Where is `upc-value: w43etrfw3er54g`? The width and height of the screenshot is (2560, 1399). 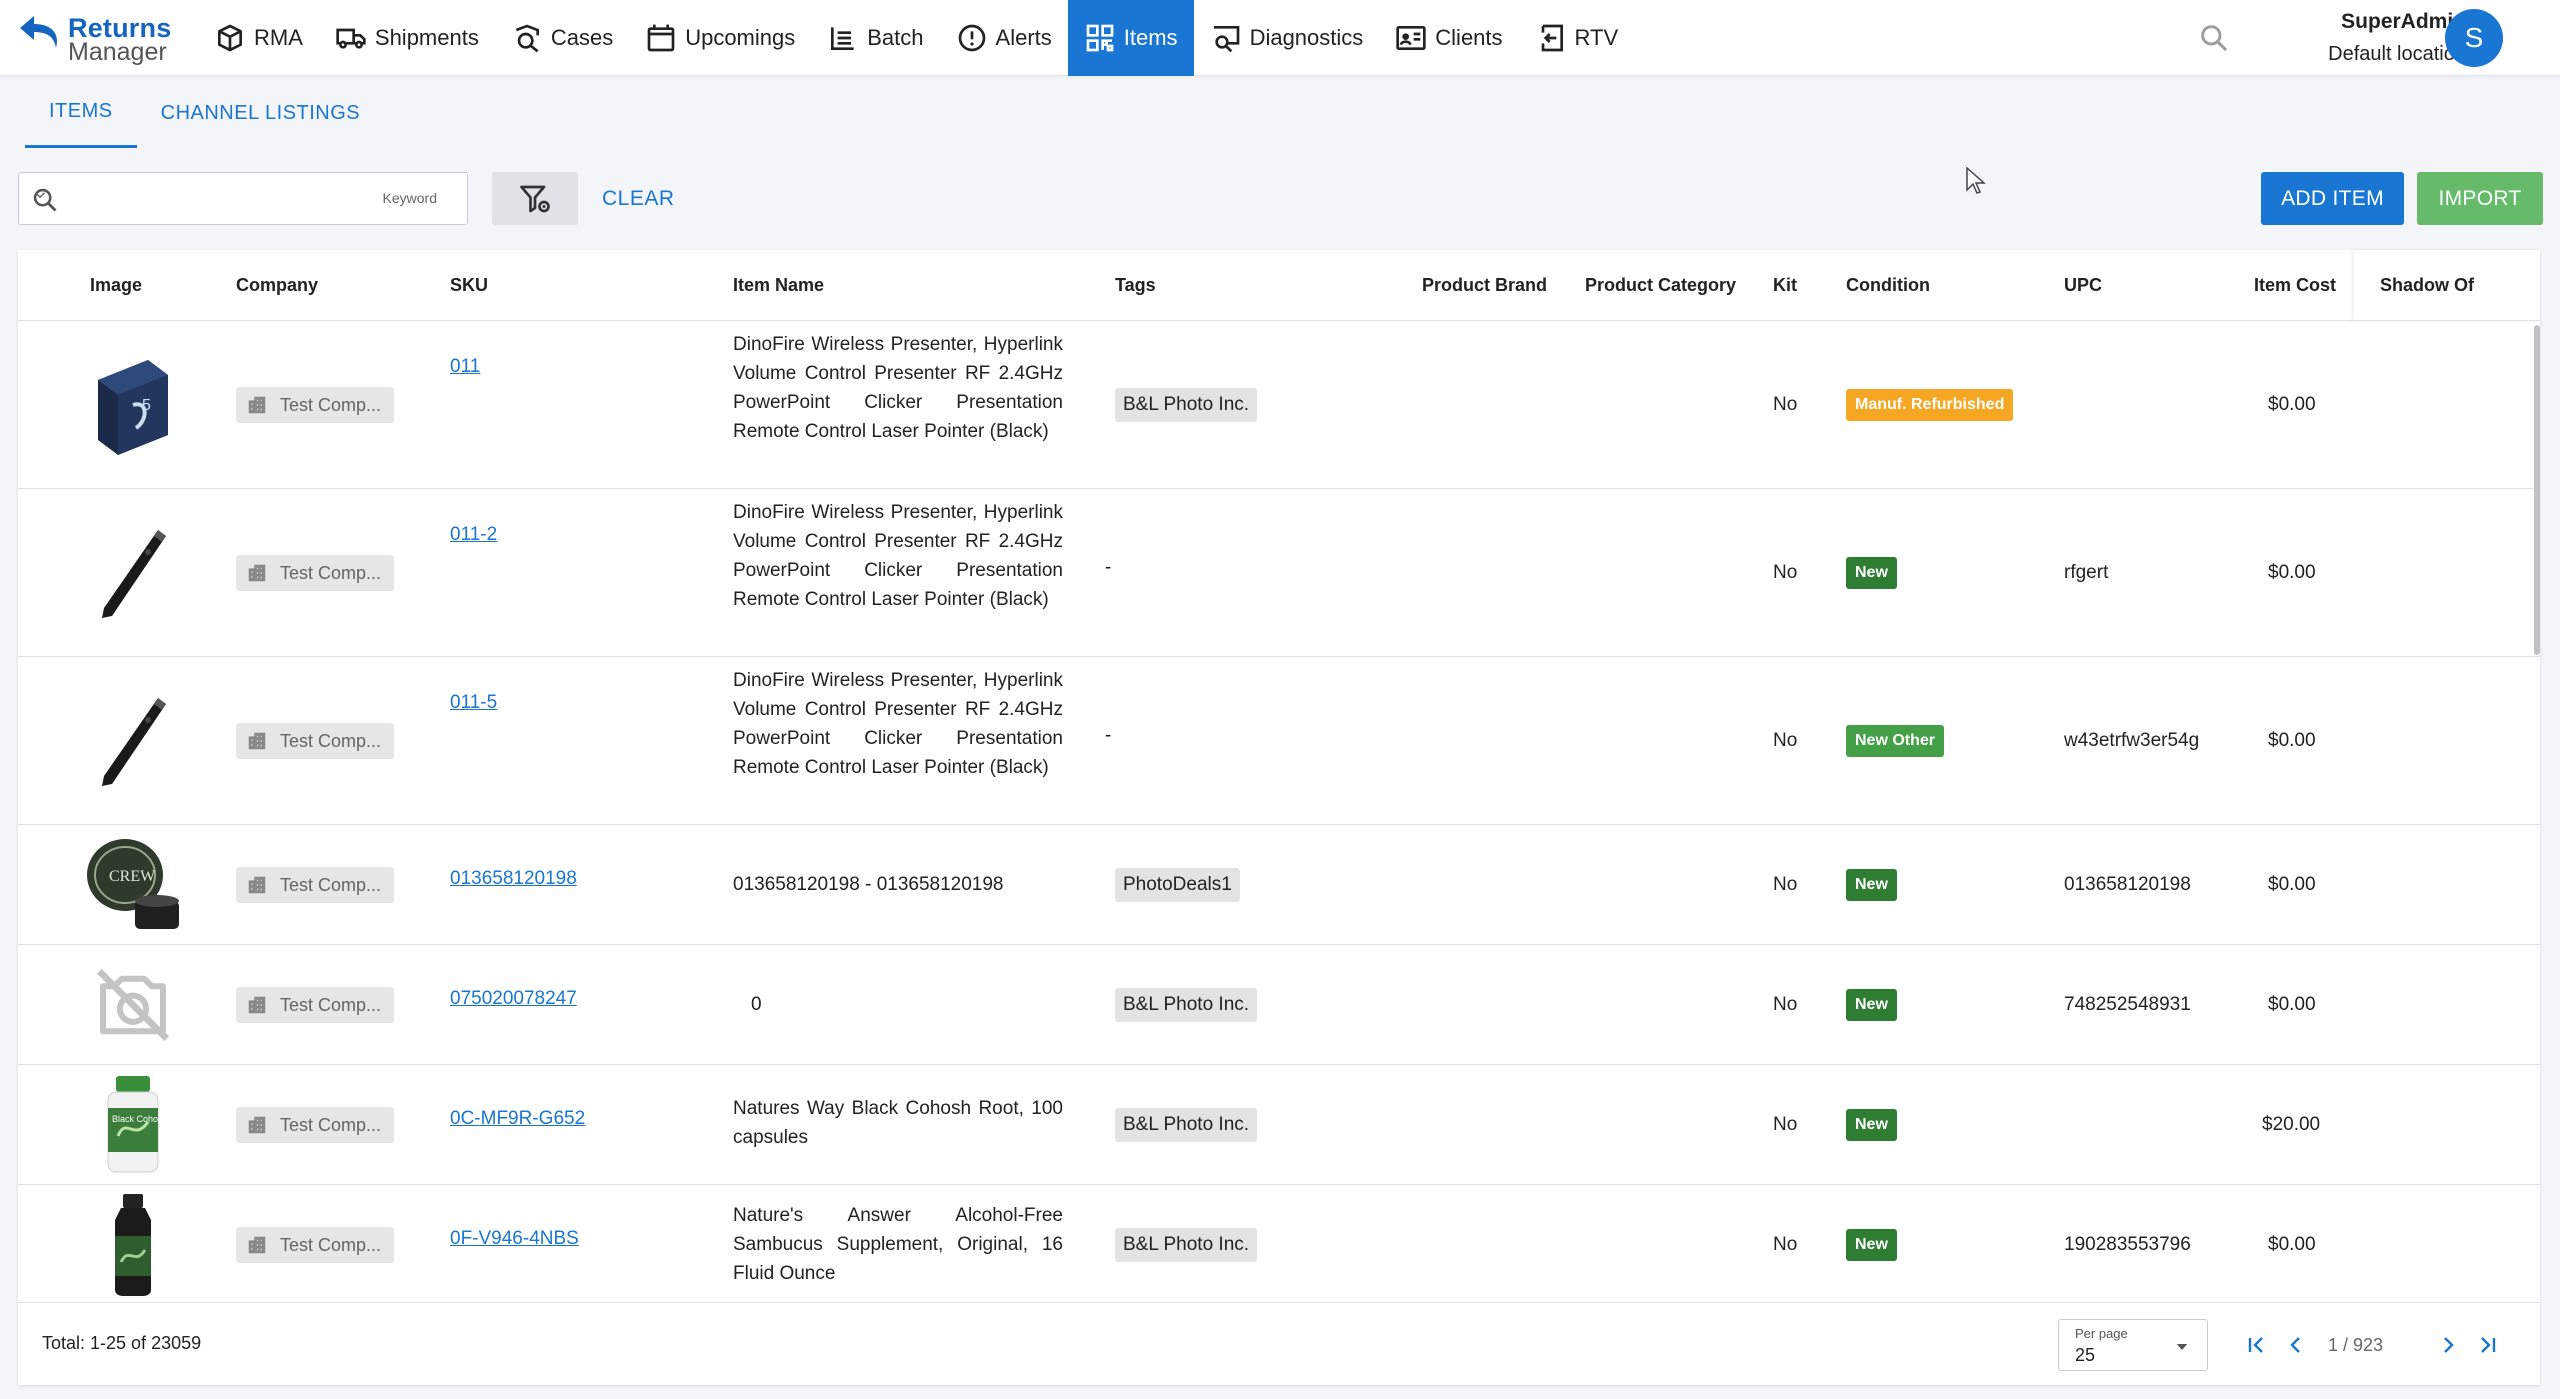 upc-value: w43etrfw3er54g is located at coordinates (2132, 740).